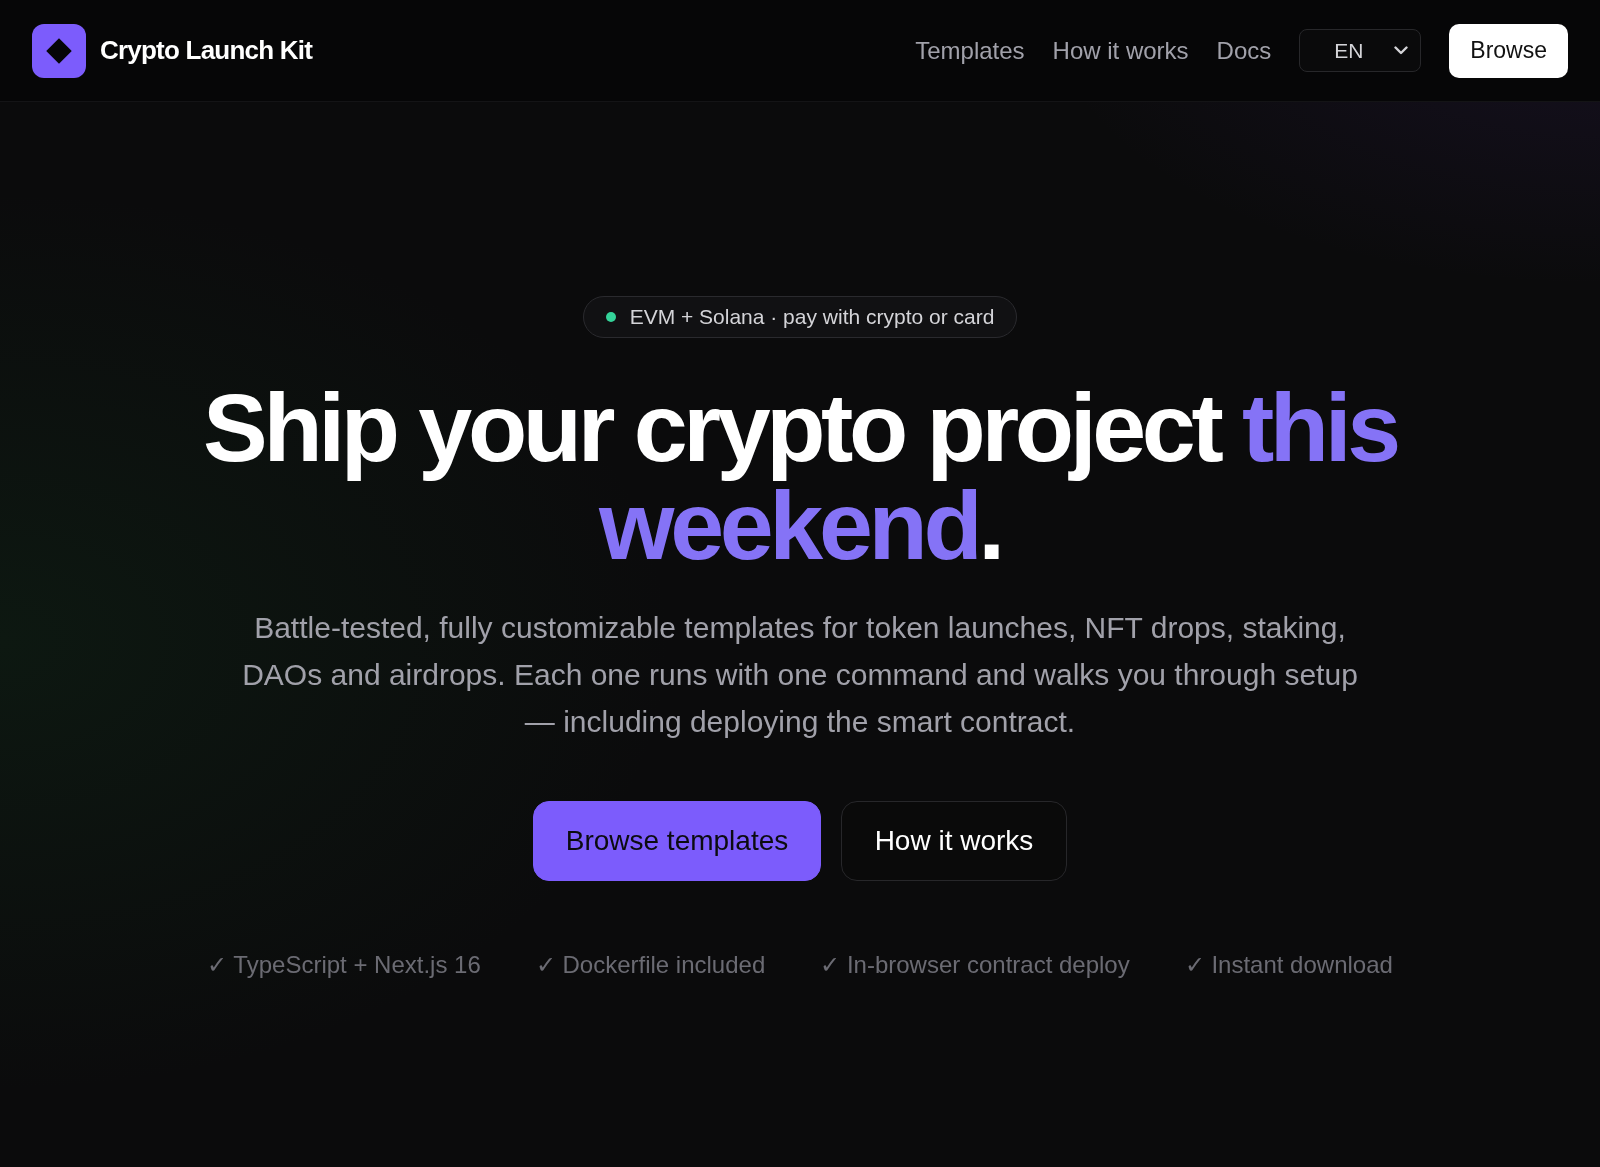  I want to click on feature-item: ✓ Instant download, so click(1288, 964).